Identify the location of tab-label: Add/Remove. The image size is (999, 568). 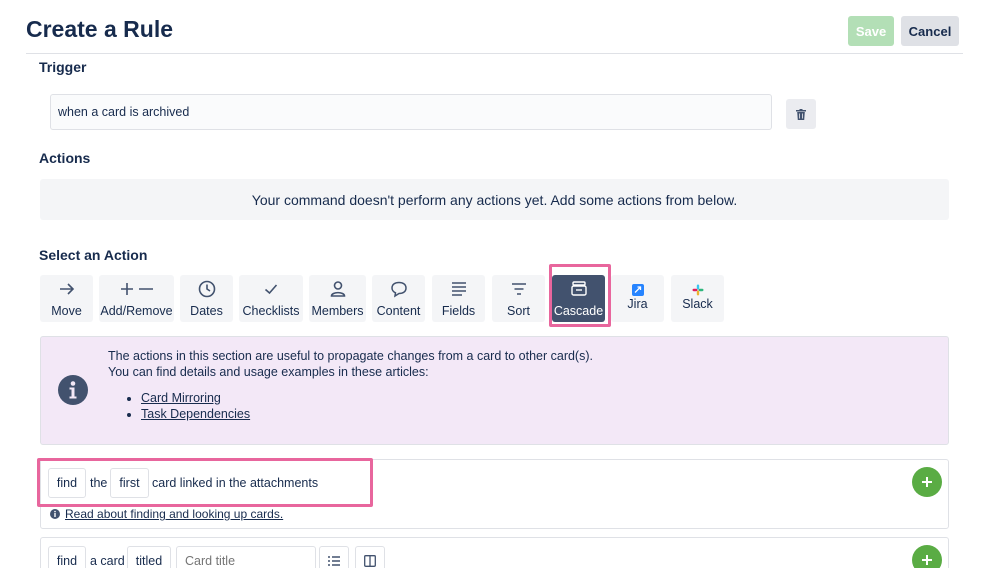
(136, 311).